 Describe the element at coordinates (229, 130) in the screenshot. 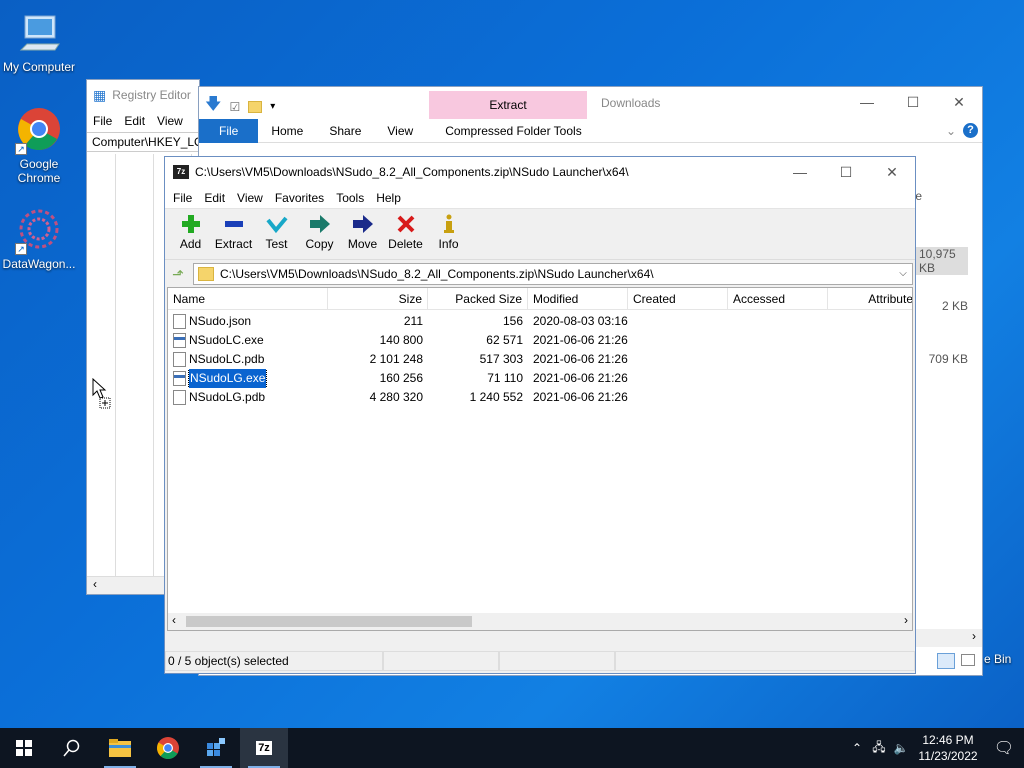

I see `ribbon-tab-file: File` at that location.